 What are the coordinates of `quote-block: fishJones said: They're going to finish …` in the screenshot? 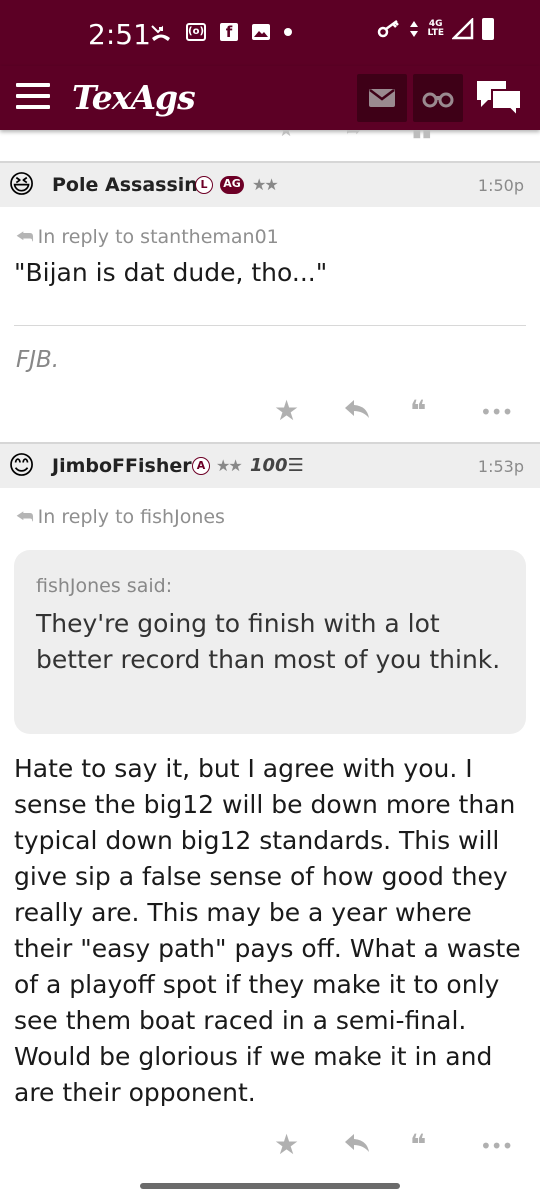 It's located at (270, 642).